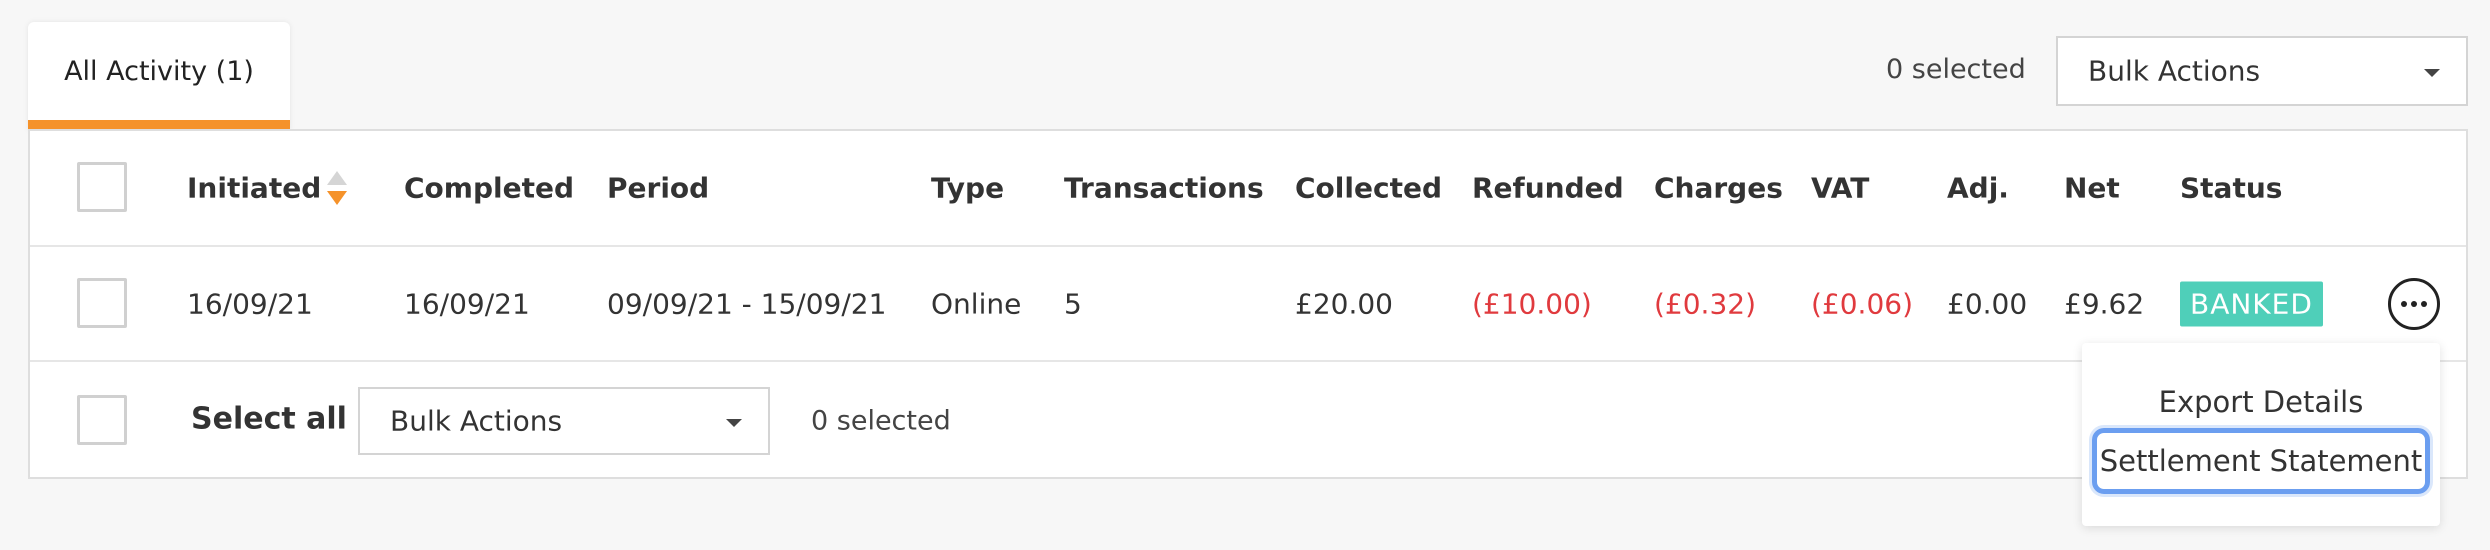 Image resolution: width=2490 pixels, height=550 pixels. I want to click on cell-initiated: 16/09/21, so click(250, 303).